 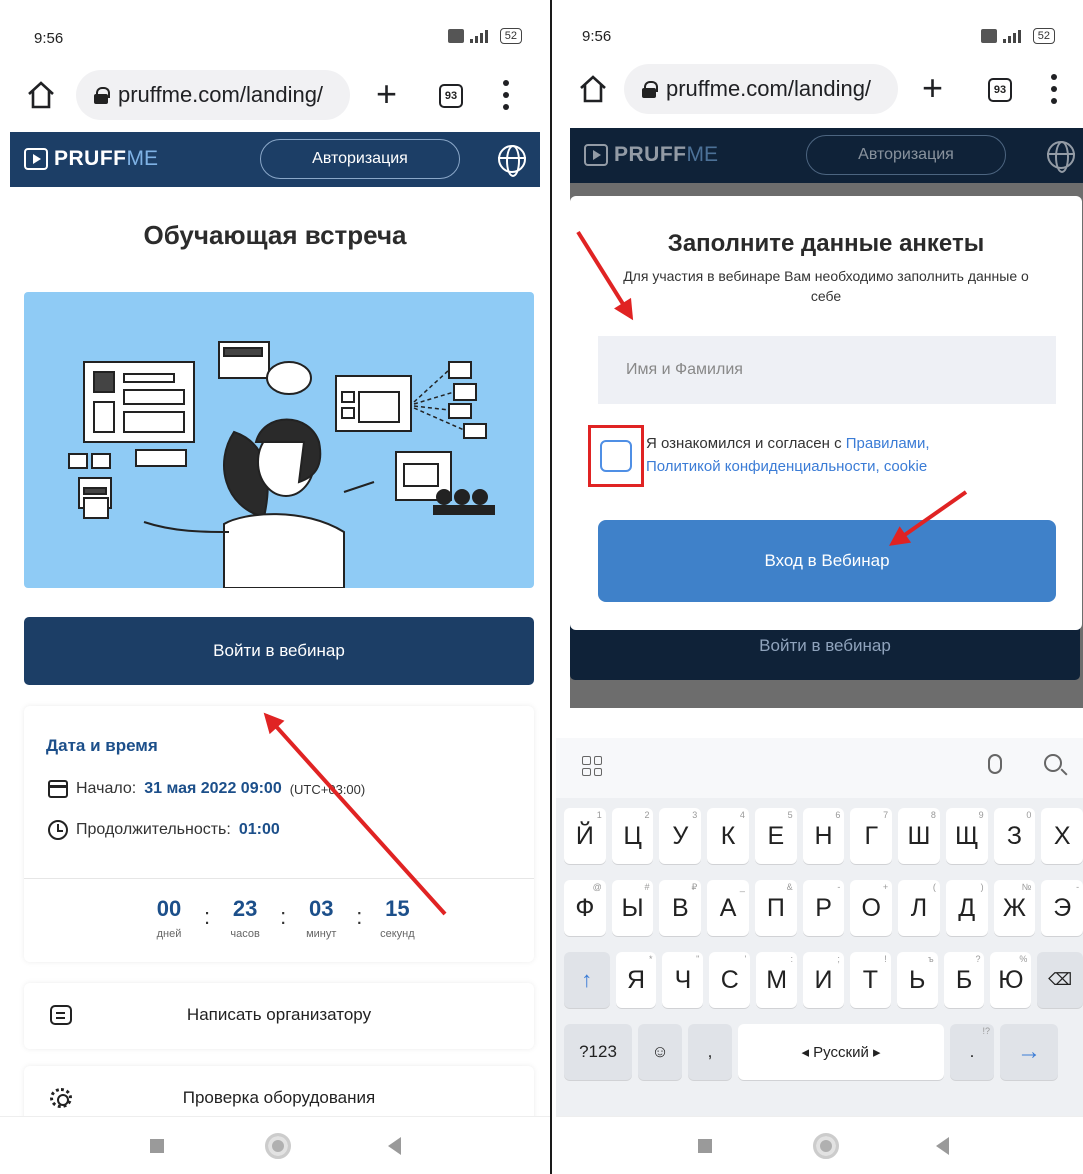 I want to click on illustration-drawing, so click(x=281, y=464).